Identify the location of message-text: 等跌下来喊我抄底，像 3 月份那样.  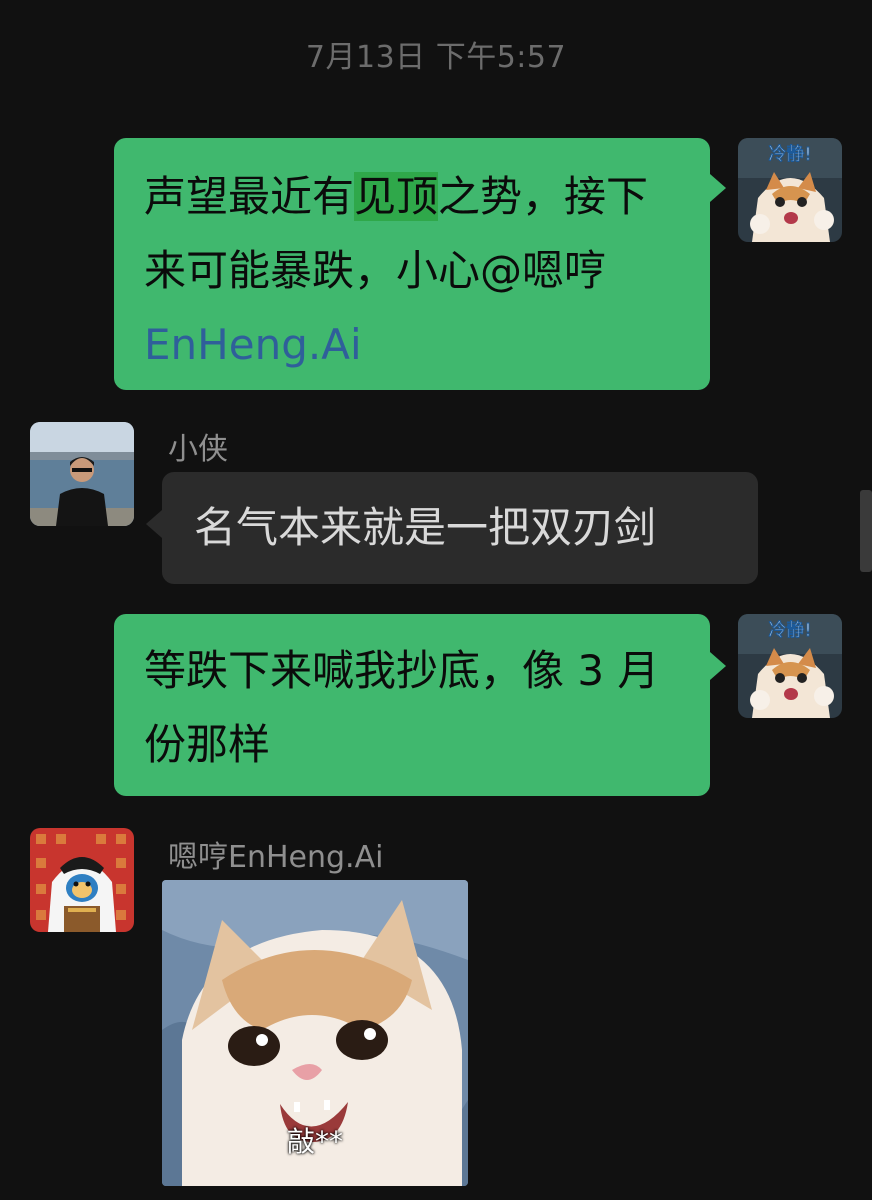
(402, 707).